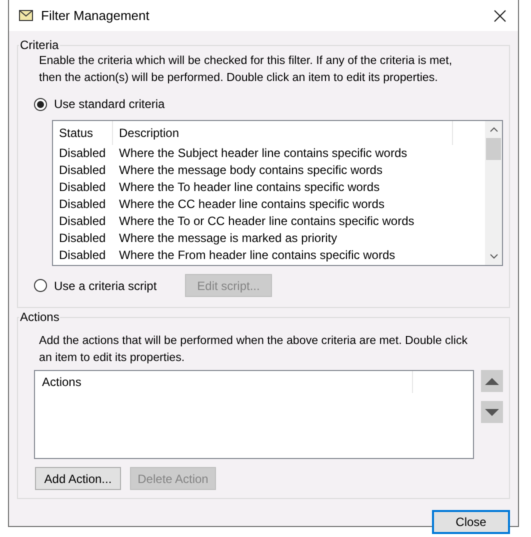 Image resolution: width=531 pixels, height=537 pixels. I want to click on scroll-thumb, so click(493, 149).